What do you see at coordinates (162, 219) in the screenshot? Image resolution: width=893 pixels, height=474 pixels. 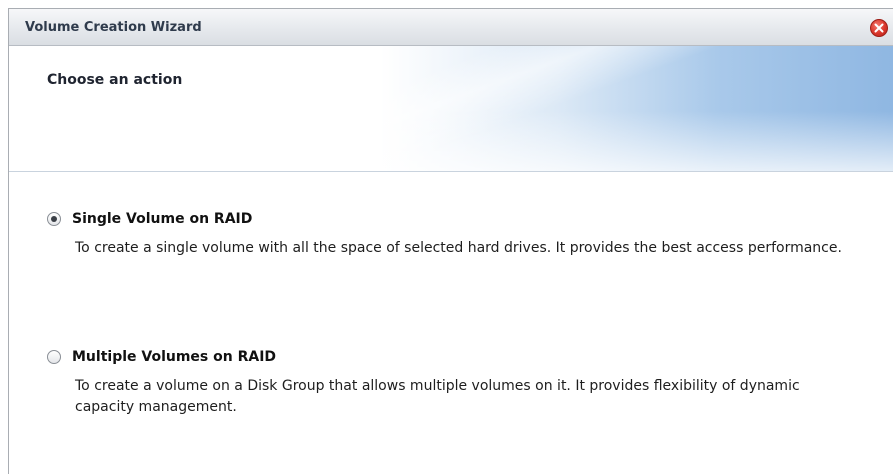 I see `single-volume-label: Single Volume on RAID` at bounding box center [162, 219].